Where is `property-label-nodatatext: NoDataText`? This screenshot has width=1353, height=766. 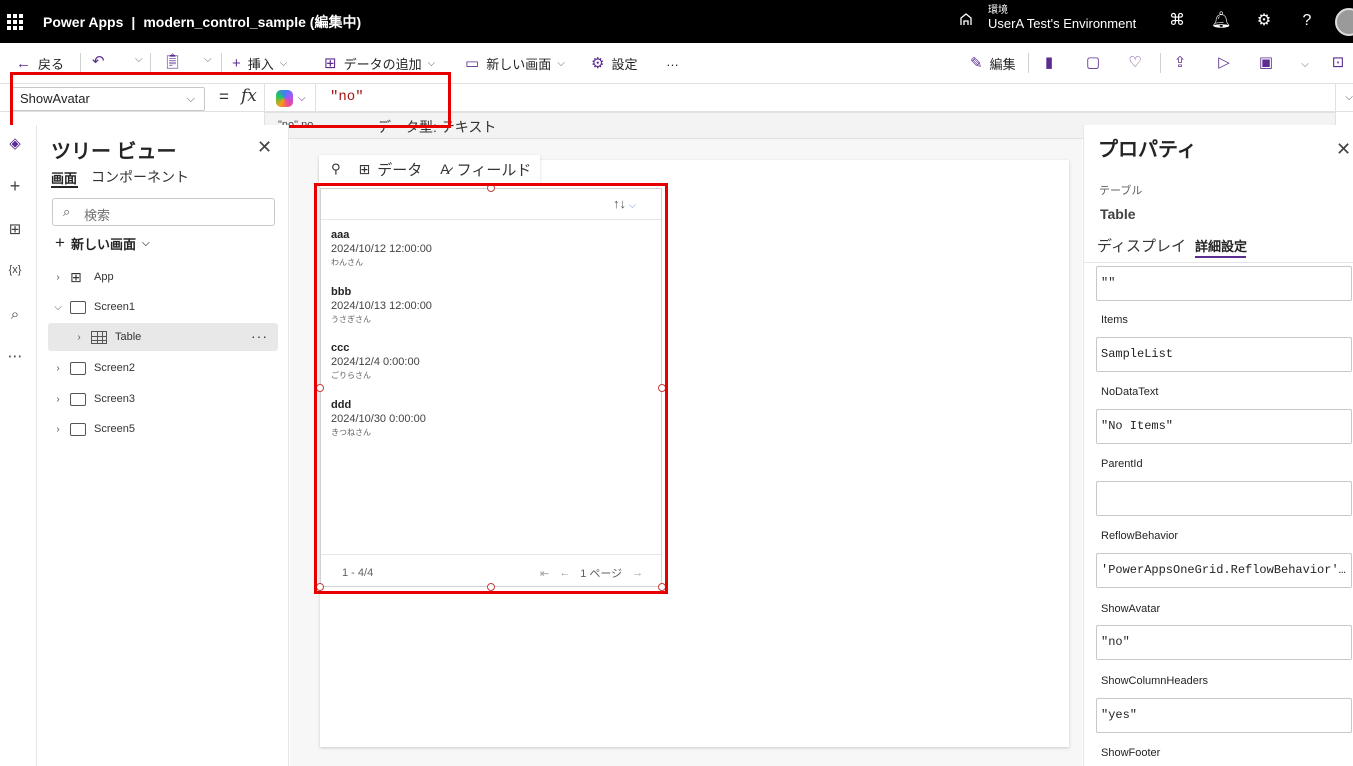 property-label-nodatatext: NoDataText is located at coordinates (1130, 392).